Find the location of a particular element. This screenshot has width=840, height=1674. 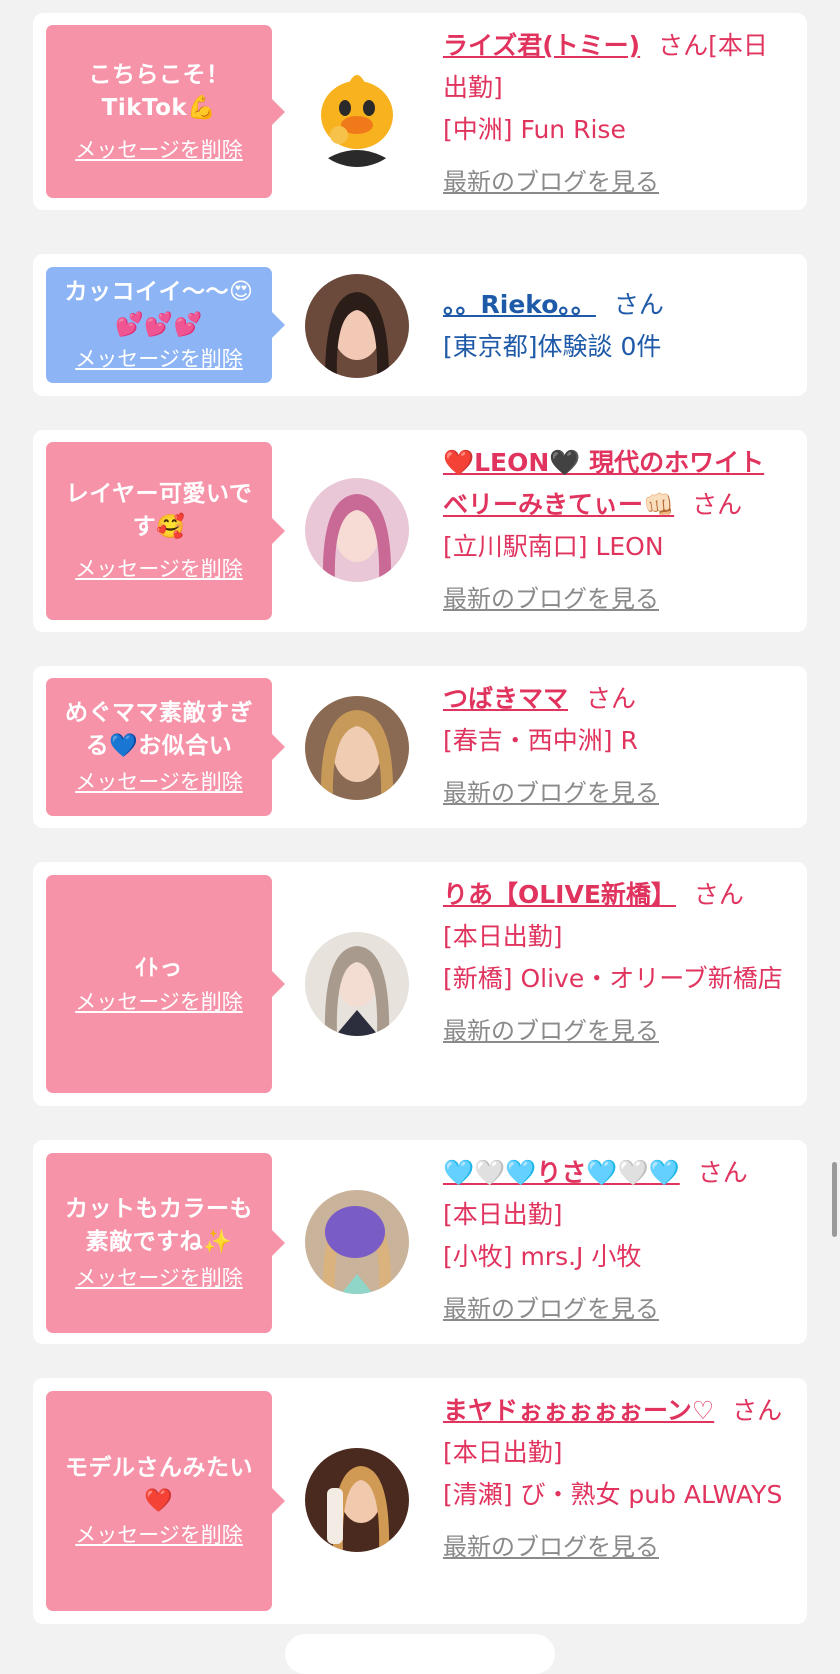

message-bubble: モデルさんみたい❤️ メッセージを削除 is located at coordinates (165, 1501).